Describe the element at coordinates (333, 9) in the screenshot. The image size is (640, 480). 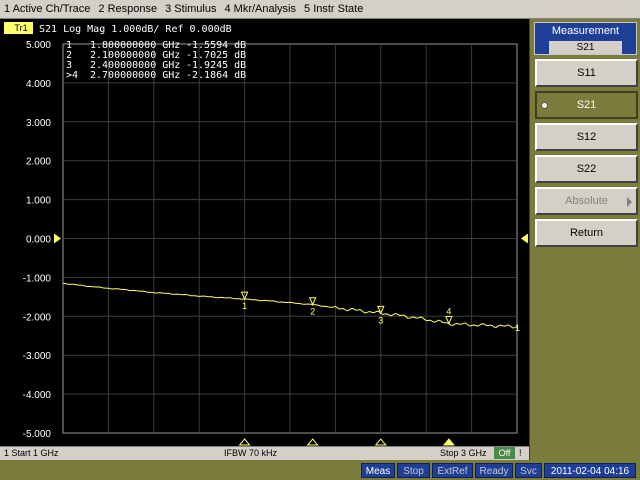
I see `menu-instr-state: 5 Instr State` at that location.